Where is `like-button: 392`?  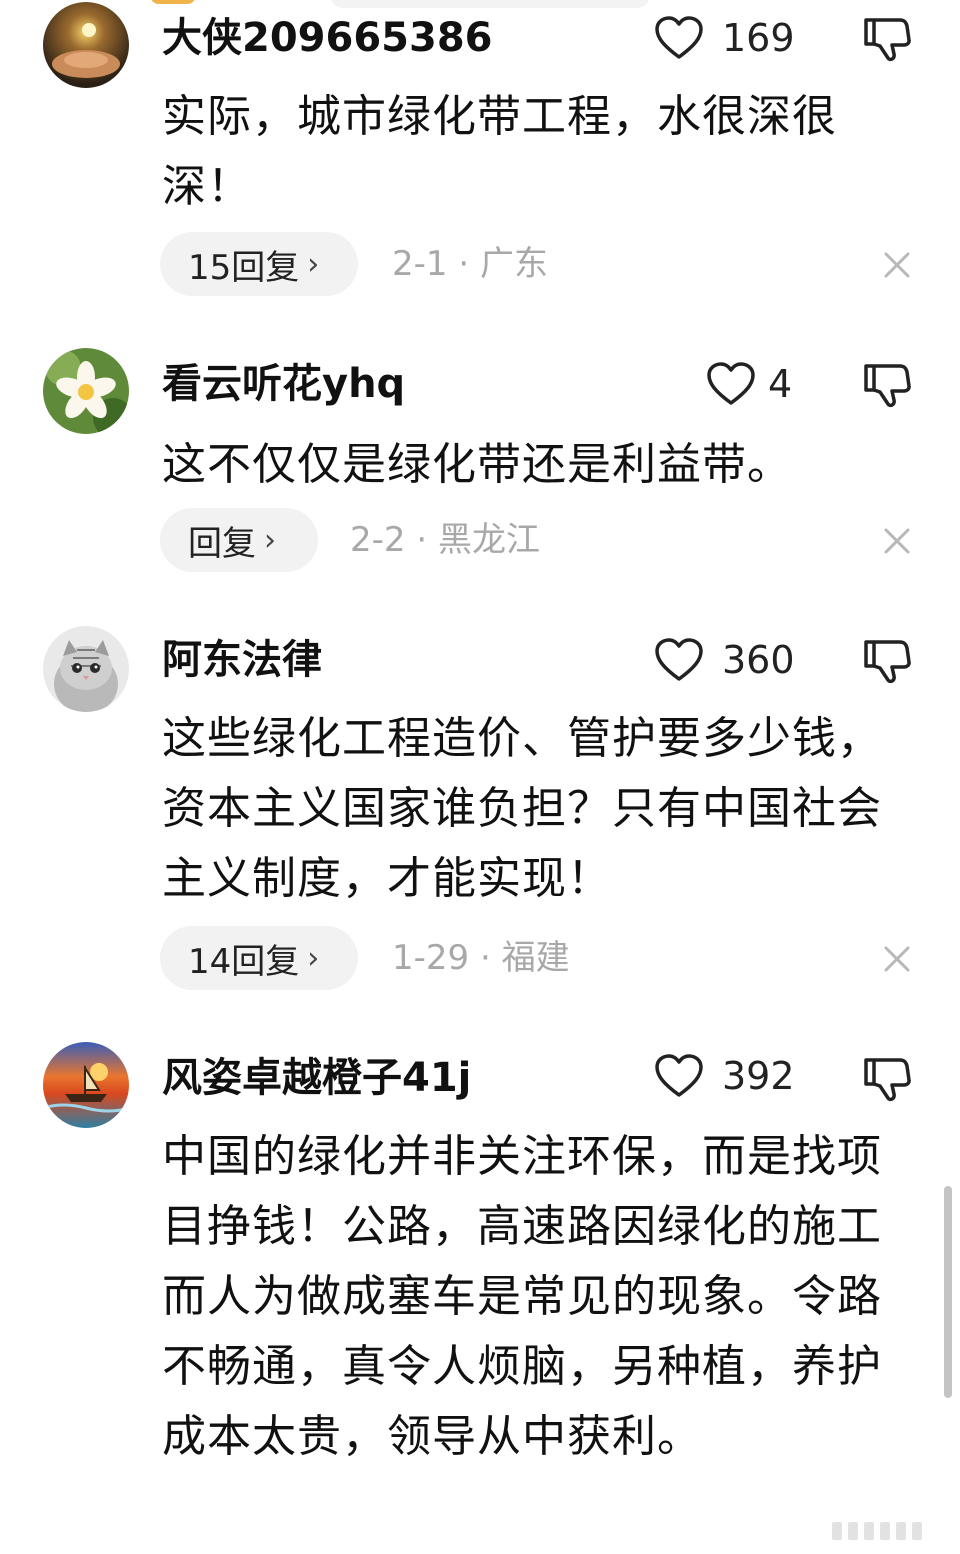
like-button: 392 is located at coordinates (729, 1076).